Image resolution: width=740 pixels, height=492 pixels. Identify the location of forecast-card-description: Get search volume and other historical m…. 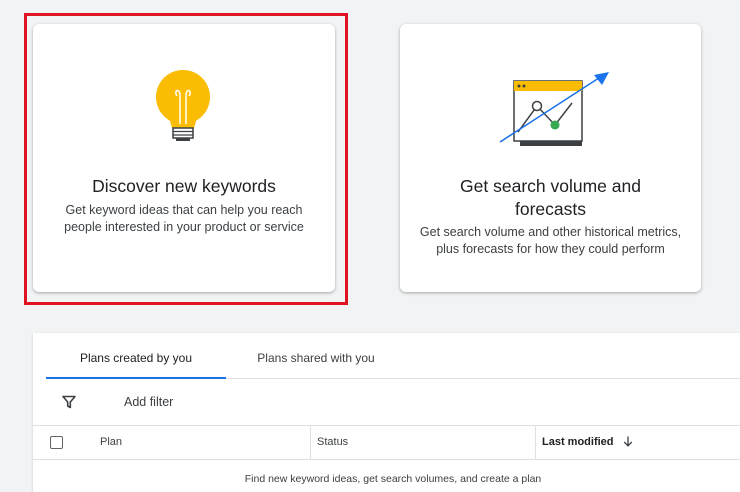
(550, 240).